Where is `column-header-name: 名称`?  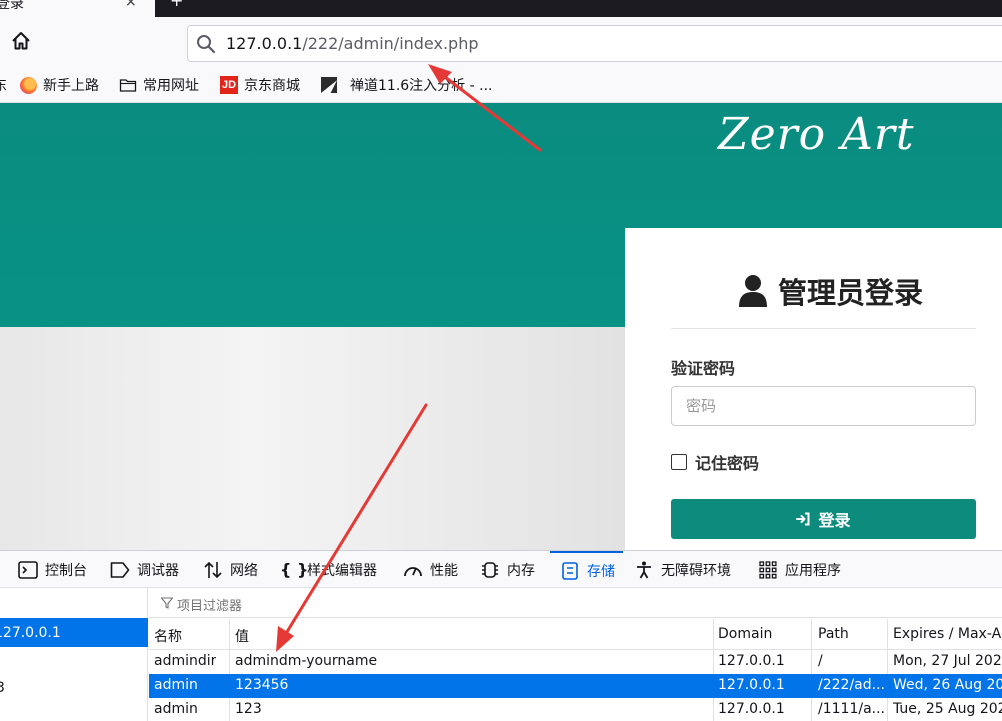
column-header-name: 名称 is located at coordinates (168, 636).